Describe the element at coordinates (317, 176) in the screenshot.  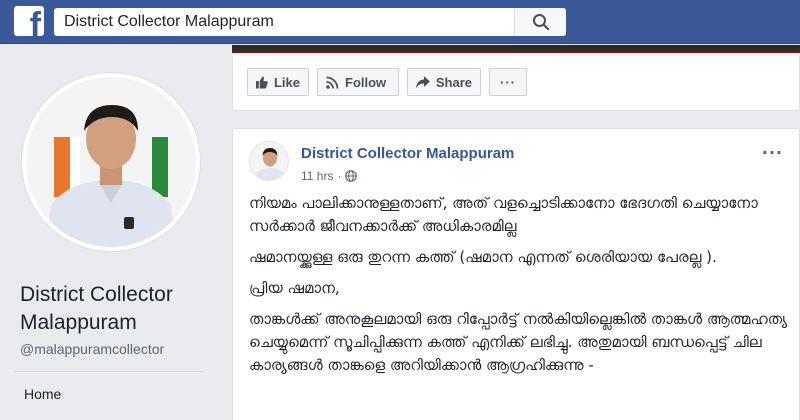
I see `post-timestamp: 11 hrs` at that location.